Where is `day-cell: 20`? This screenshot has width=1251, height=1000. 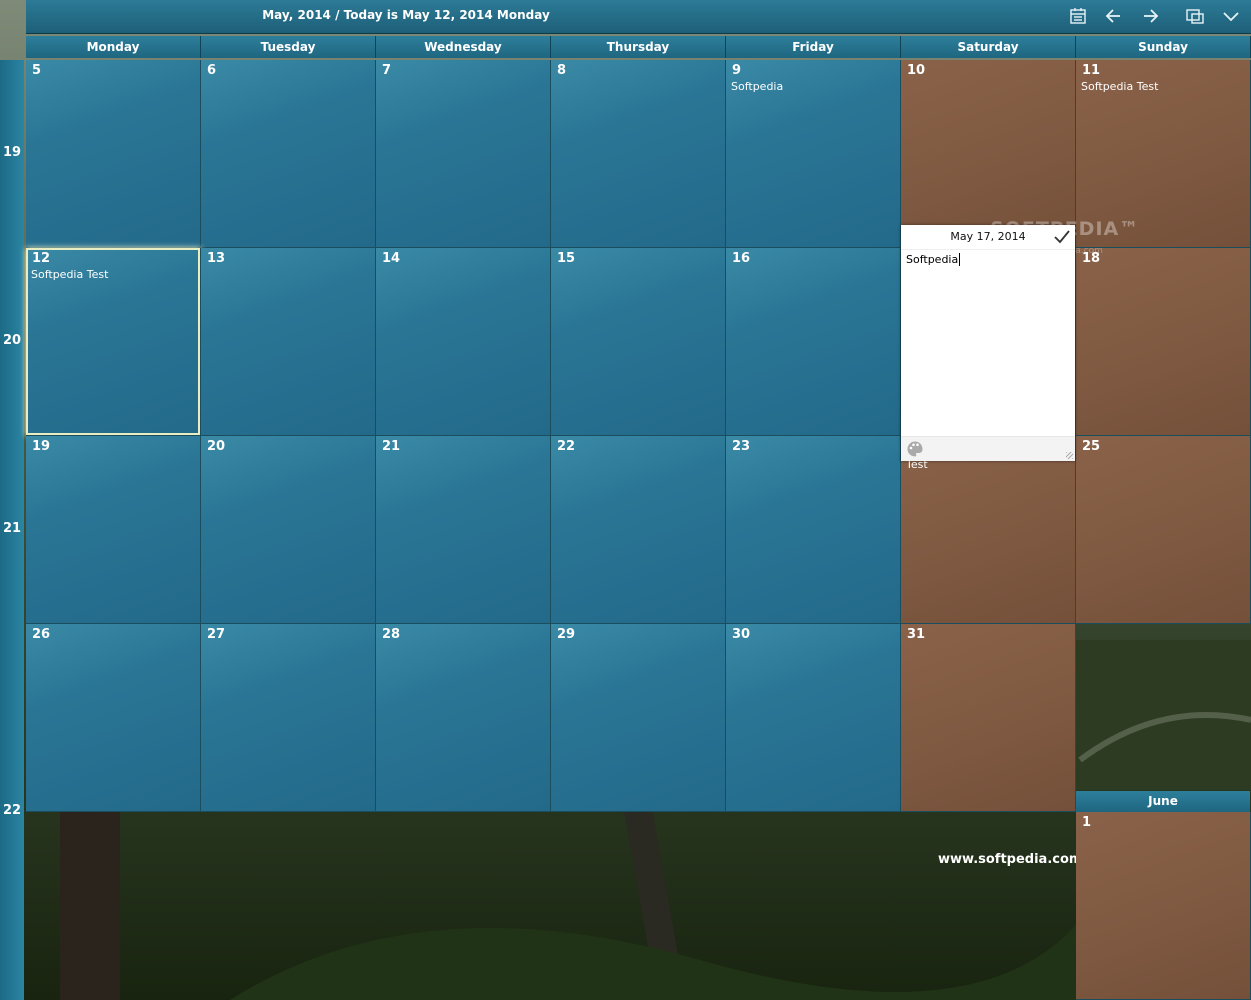 day-cell: 20 is located at coordinates (288, 530).